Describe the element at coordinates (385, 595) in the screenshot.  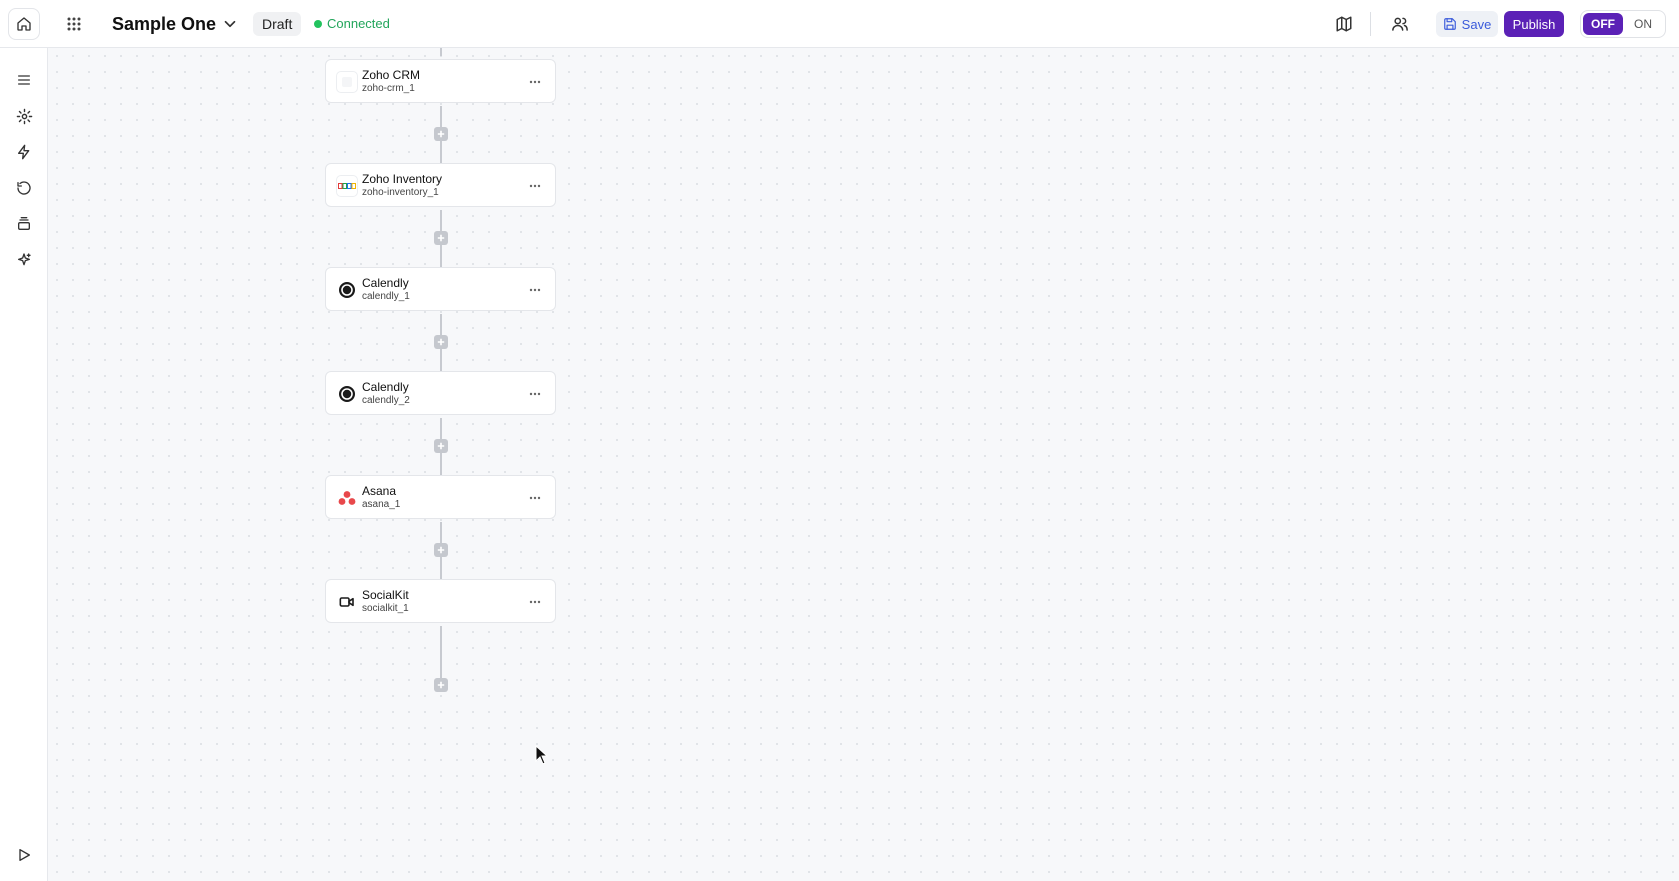
I see `node-title: SocialKit` at that location.